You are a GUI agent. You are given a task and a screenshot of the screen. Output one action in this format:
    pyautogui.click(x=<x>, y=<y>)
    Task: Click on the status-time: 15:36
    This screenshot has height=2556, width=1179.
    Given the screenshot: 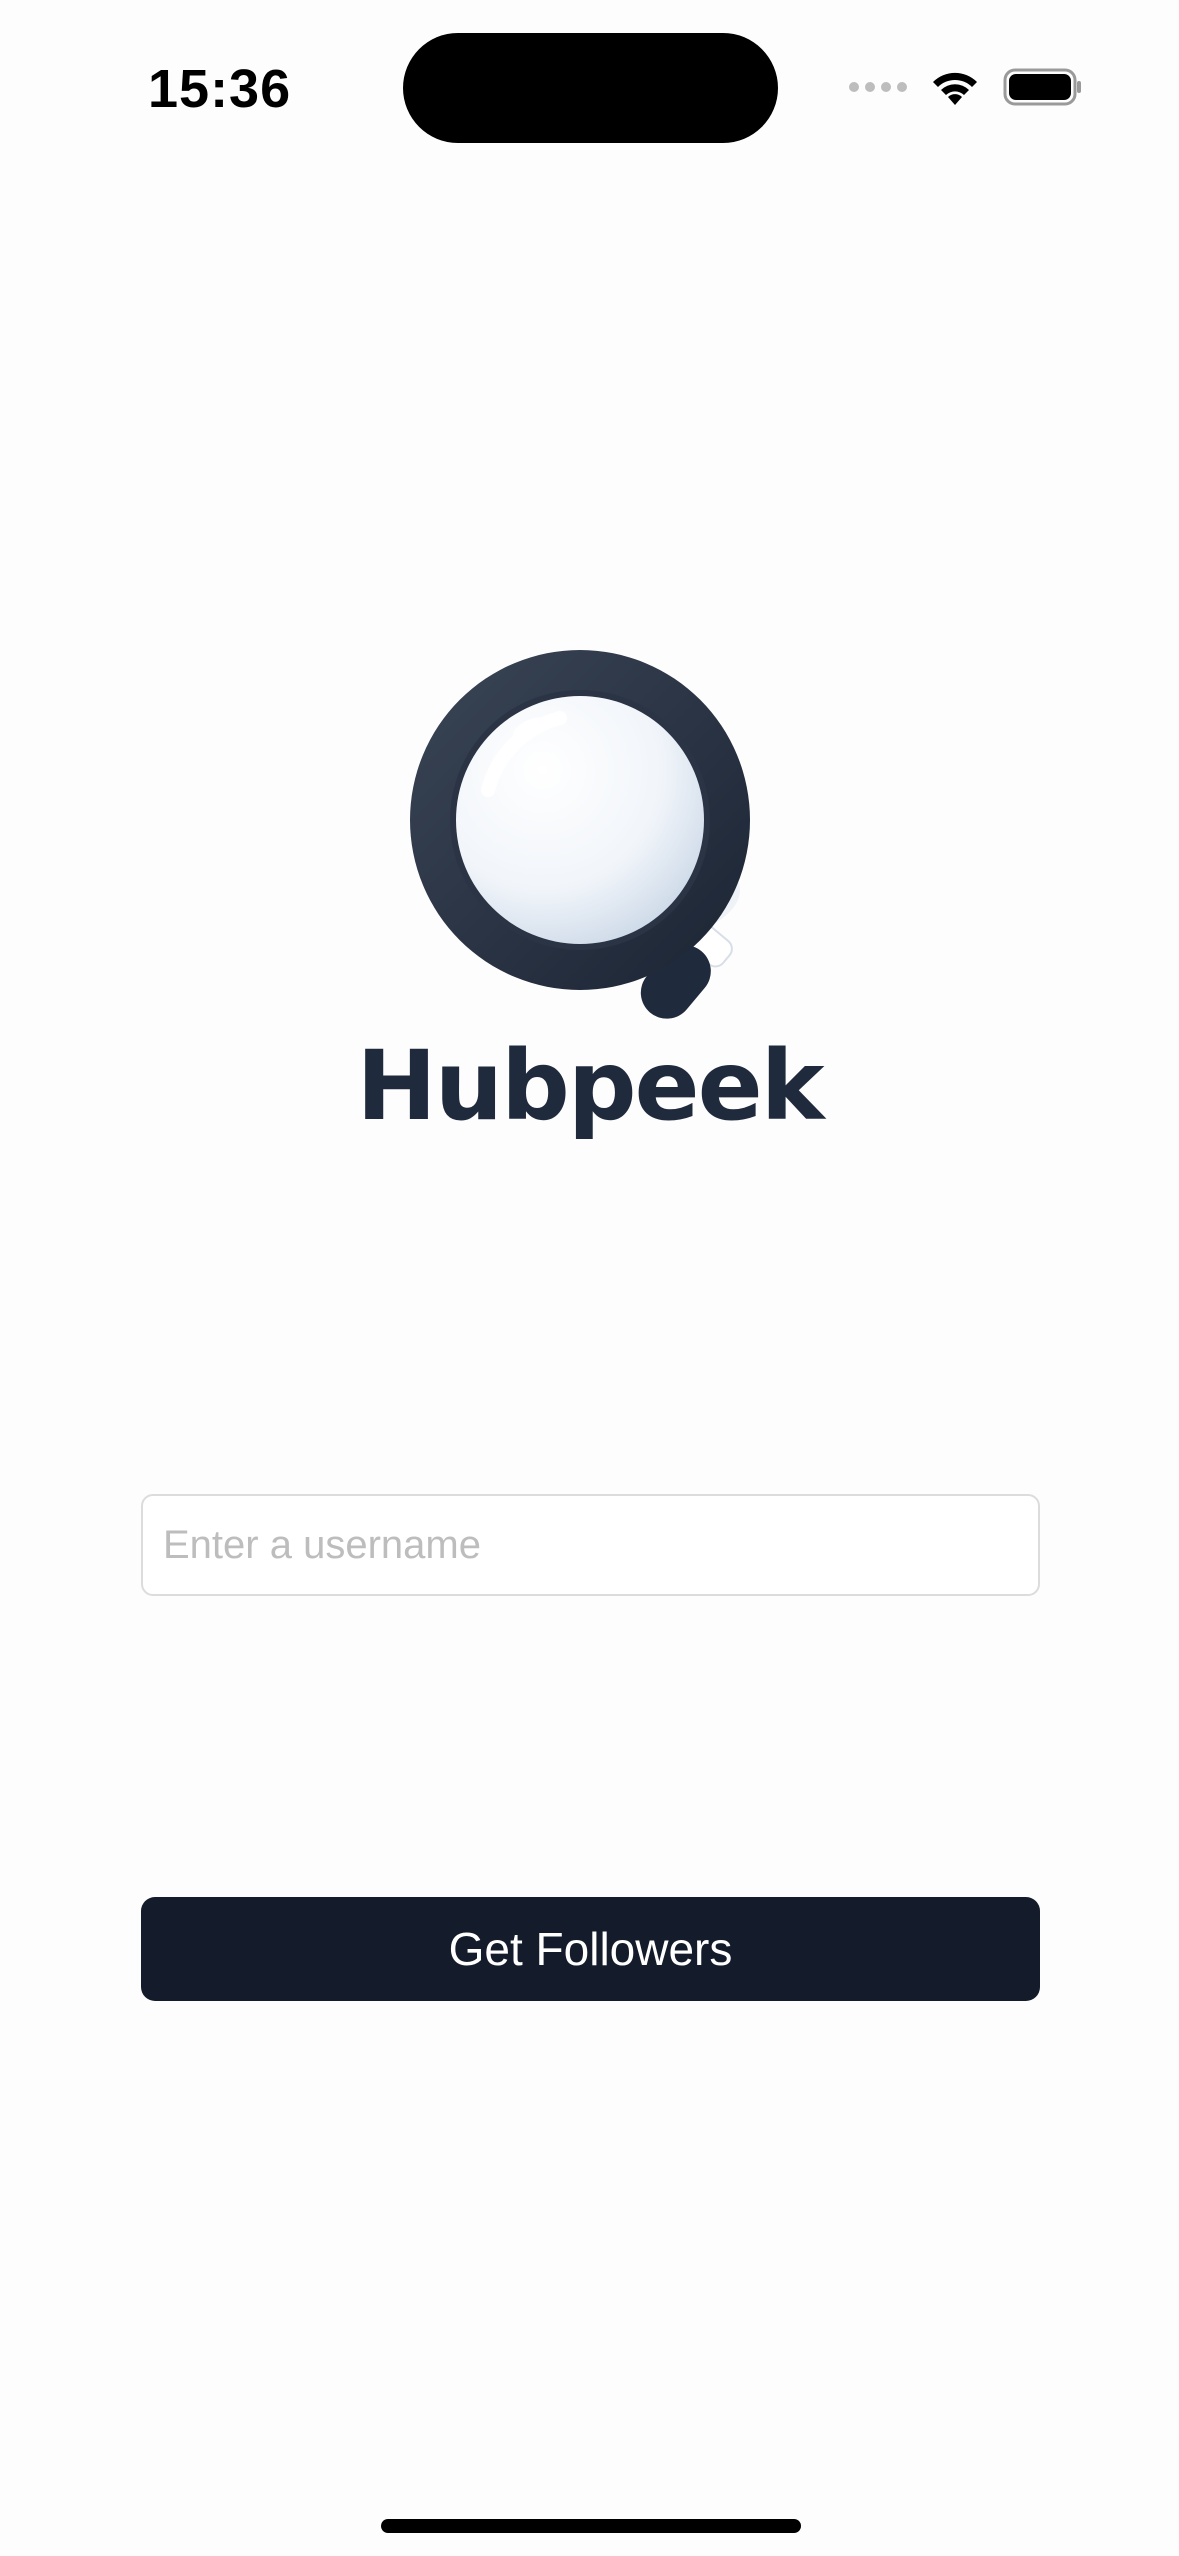 What is the action you would take?
    pyautogui.click(x=220, y=89)
    